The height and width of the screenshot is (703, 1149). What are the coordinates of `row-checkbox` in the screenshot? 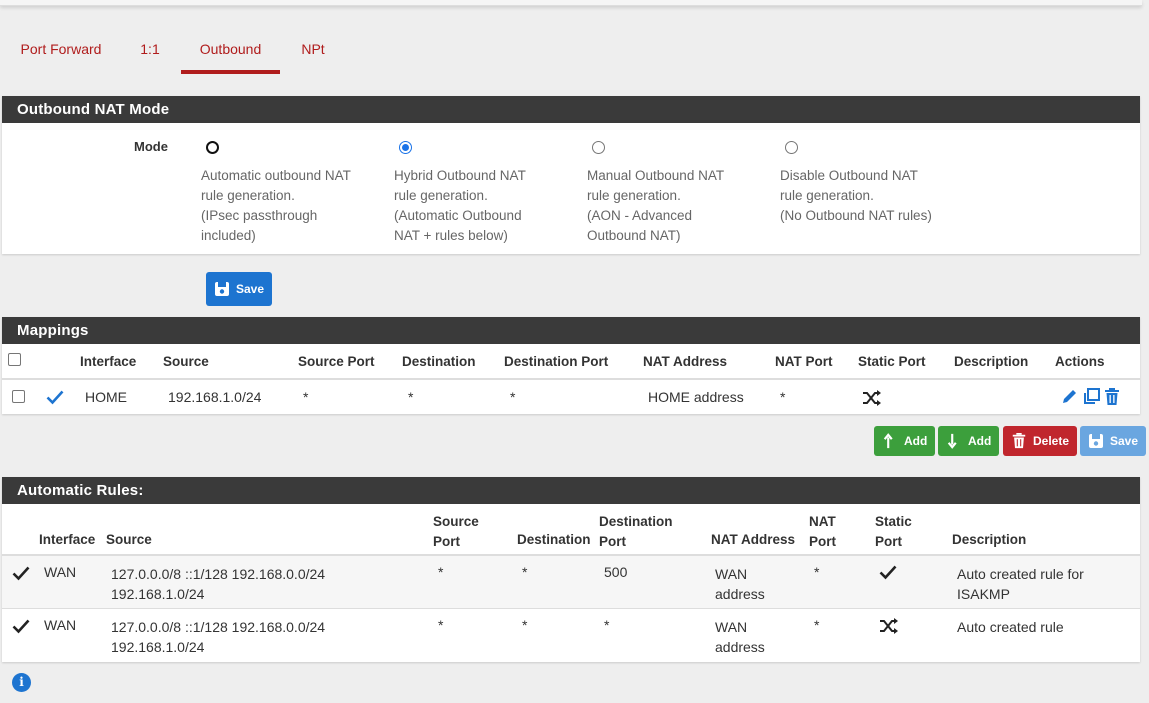 It's located at (18, 396).